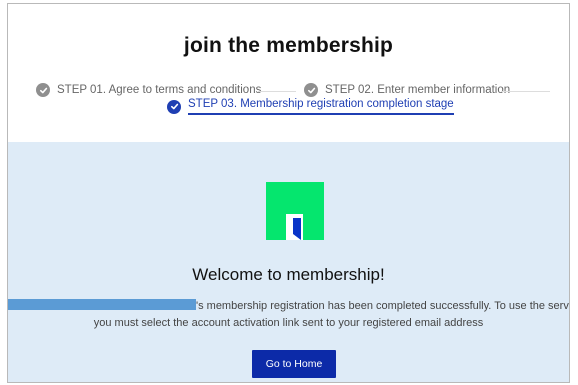  What do you see at coordinates (159, 90) in the screenshot?
I see `step-1-label: STEP 01. Agree to terms and conditions` at bounding box center [159, 90].